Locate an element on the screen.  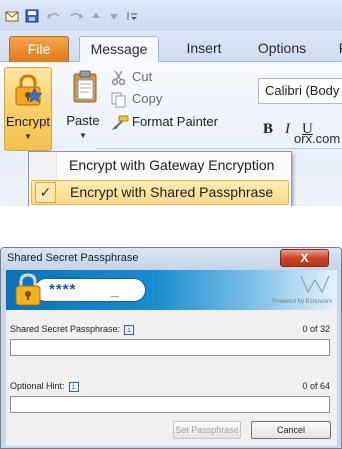
clipboard-icon is located at coordinates (85, 86).